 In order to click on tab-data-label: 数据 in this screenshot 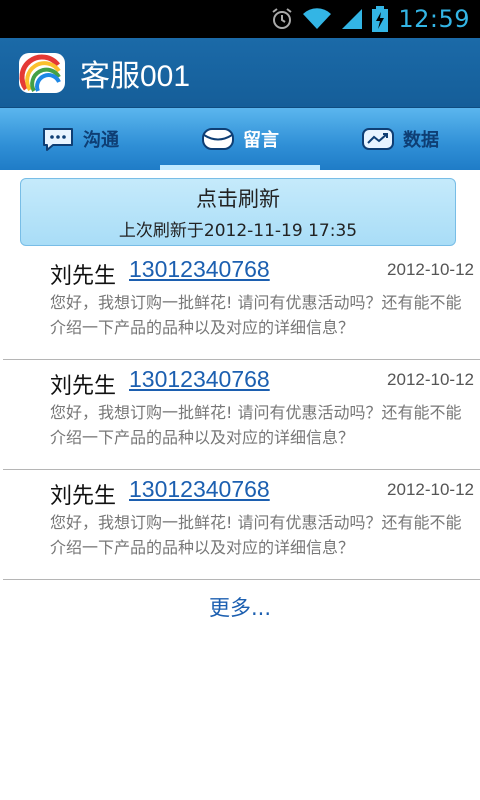, I will do `click(421, 140)`.